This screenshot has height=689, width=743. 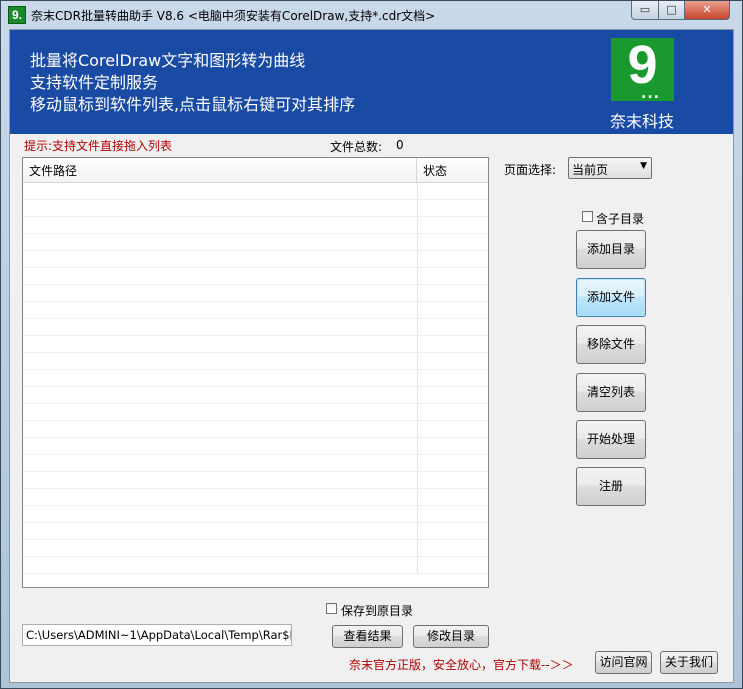 I want to click on minimize-button: ▭, so click(x=645, y=10).